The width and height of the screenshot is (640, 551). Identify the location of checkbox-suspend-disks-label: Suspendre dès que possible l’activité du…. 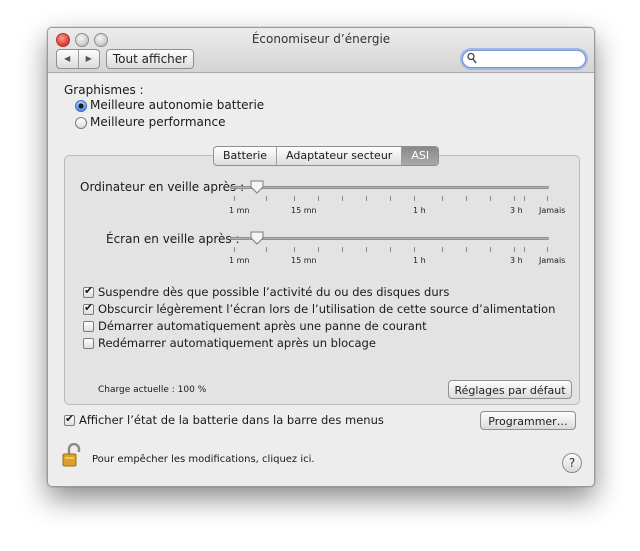
(273, 292).